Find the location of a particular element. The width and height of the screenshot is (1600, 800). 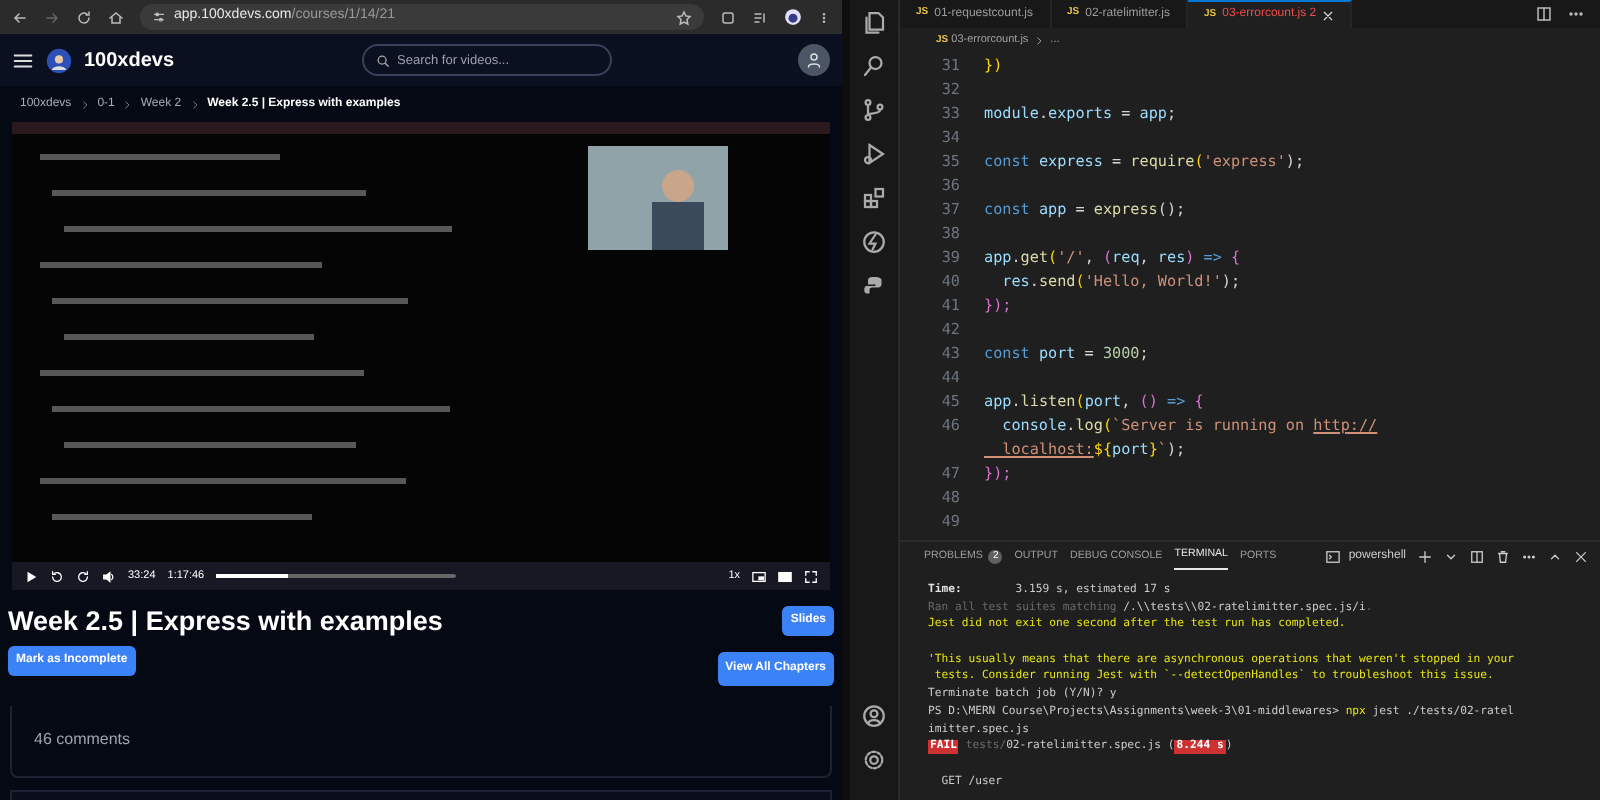

comment-count: 46 comments is located at coordinates (82, 740).